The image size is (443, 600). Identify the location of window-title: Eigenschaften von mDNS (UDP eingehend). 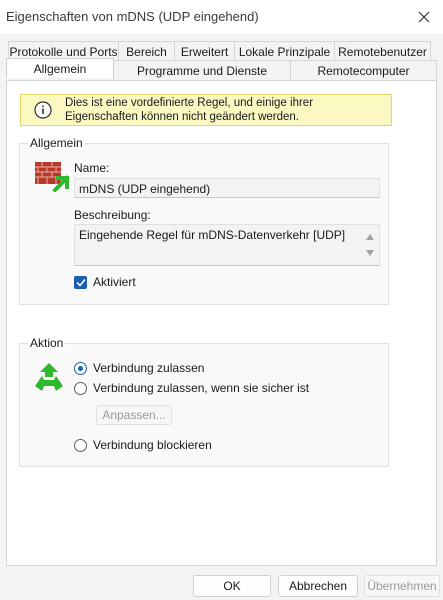
(132, 16).